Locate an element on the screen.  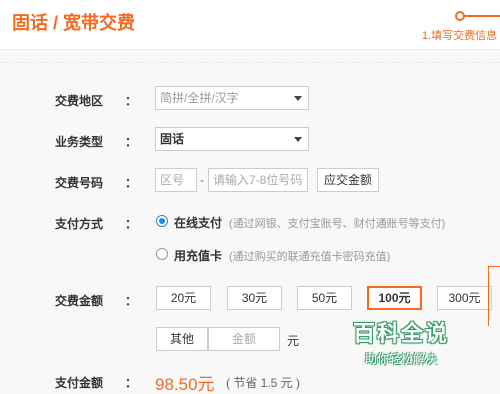
amount-option-20: 20元 is located at coordinates (183, 298).